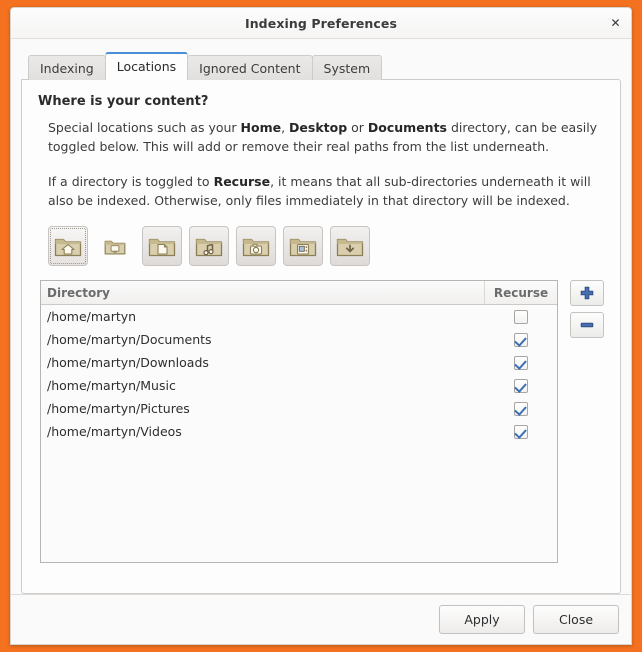  I want to click on home-folder-button, so click(68, 246).